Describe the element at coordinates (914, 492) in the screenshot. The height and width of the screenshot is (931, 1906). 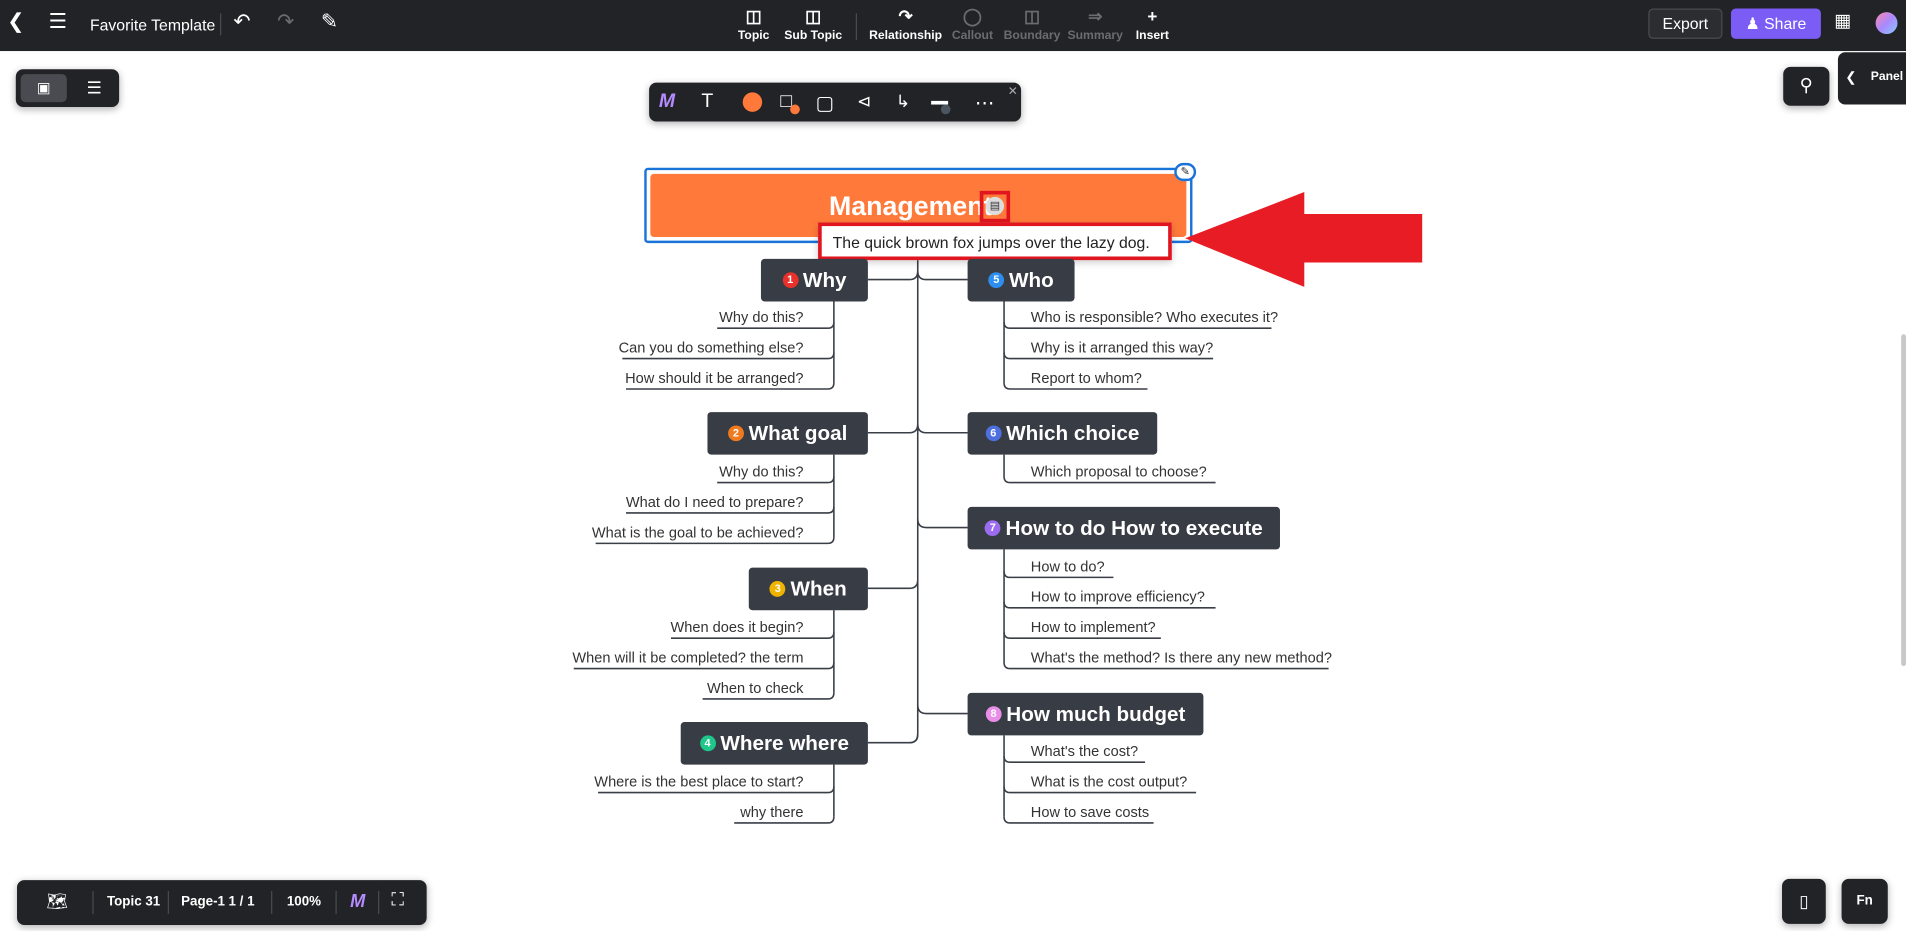
I see `trunk-line` at that location.